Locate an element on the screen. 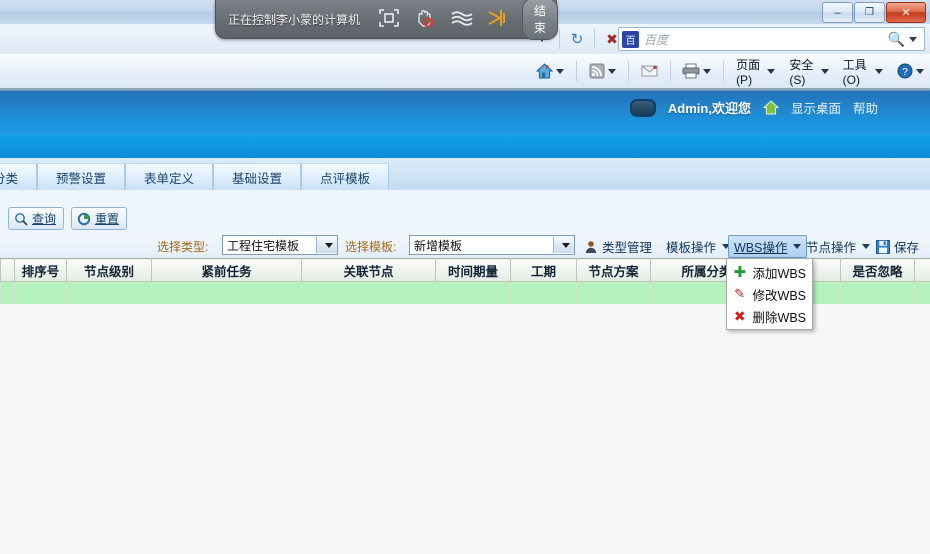 The height and width of the screenshot is (554, 930). wbs-ops-menu: WBS操作 is located at coordinates (768, 246).